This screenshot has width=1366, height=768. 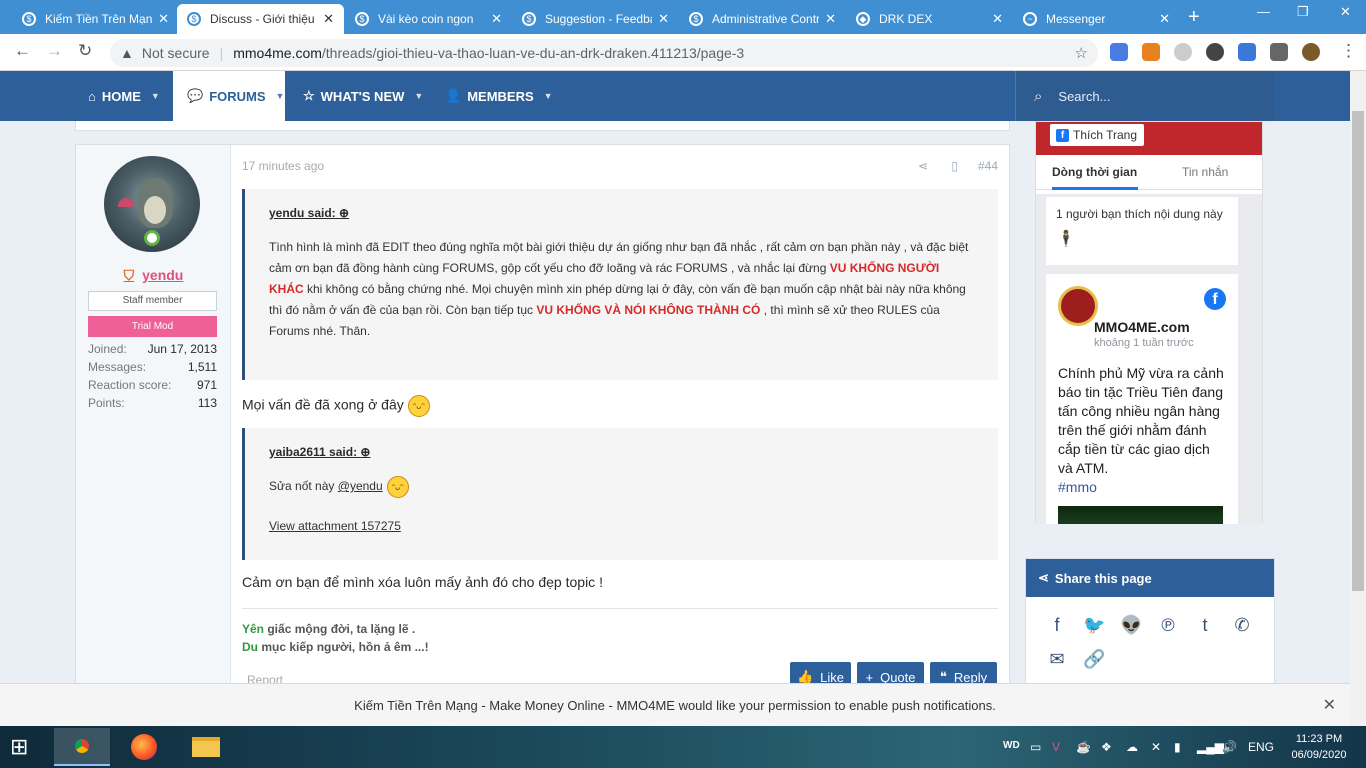 What do you see at coordinates (929, 19) in the screenshot?
I see `tab-drk-dex: ◆ DRK DEX ✕` at bounding box center [929, 19].